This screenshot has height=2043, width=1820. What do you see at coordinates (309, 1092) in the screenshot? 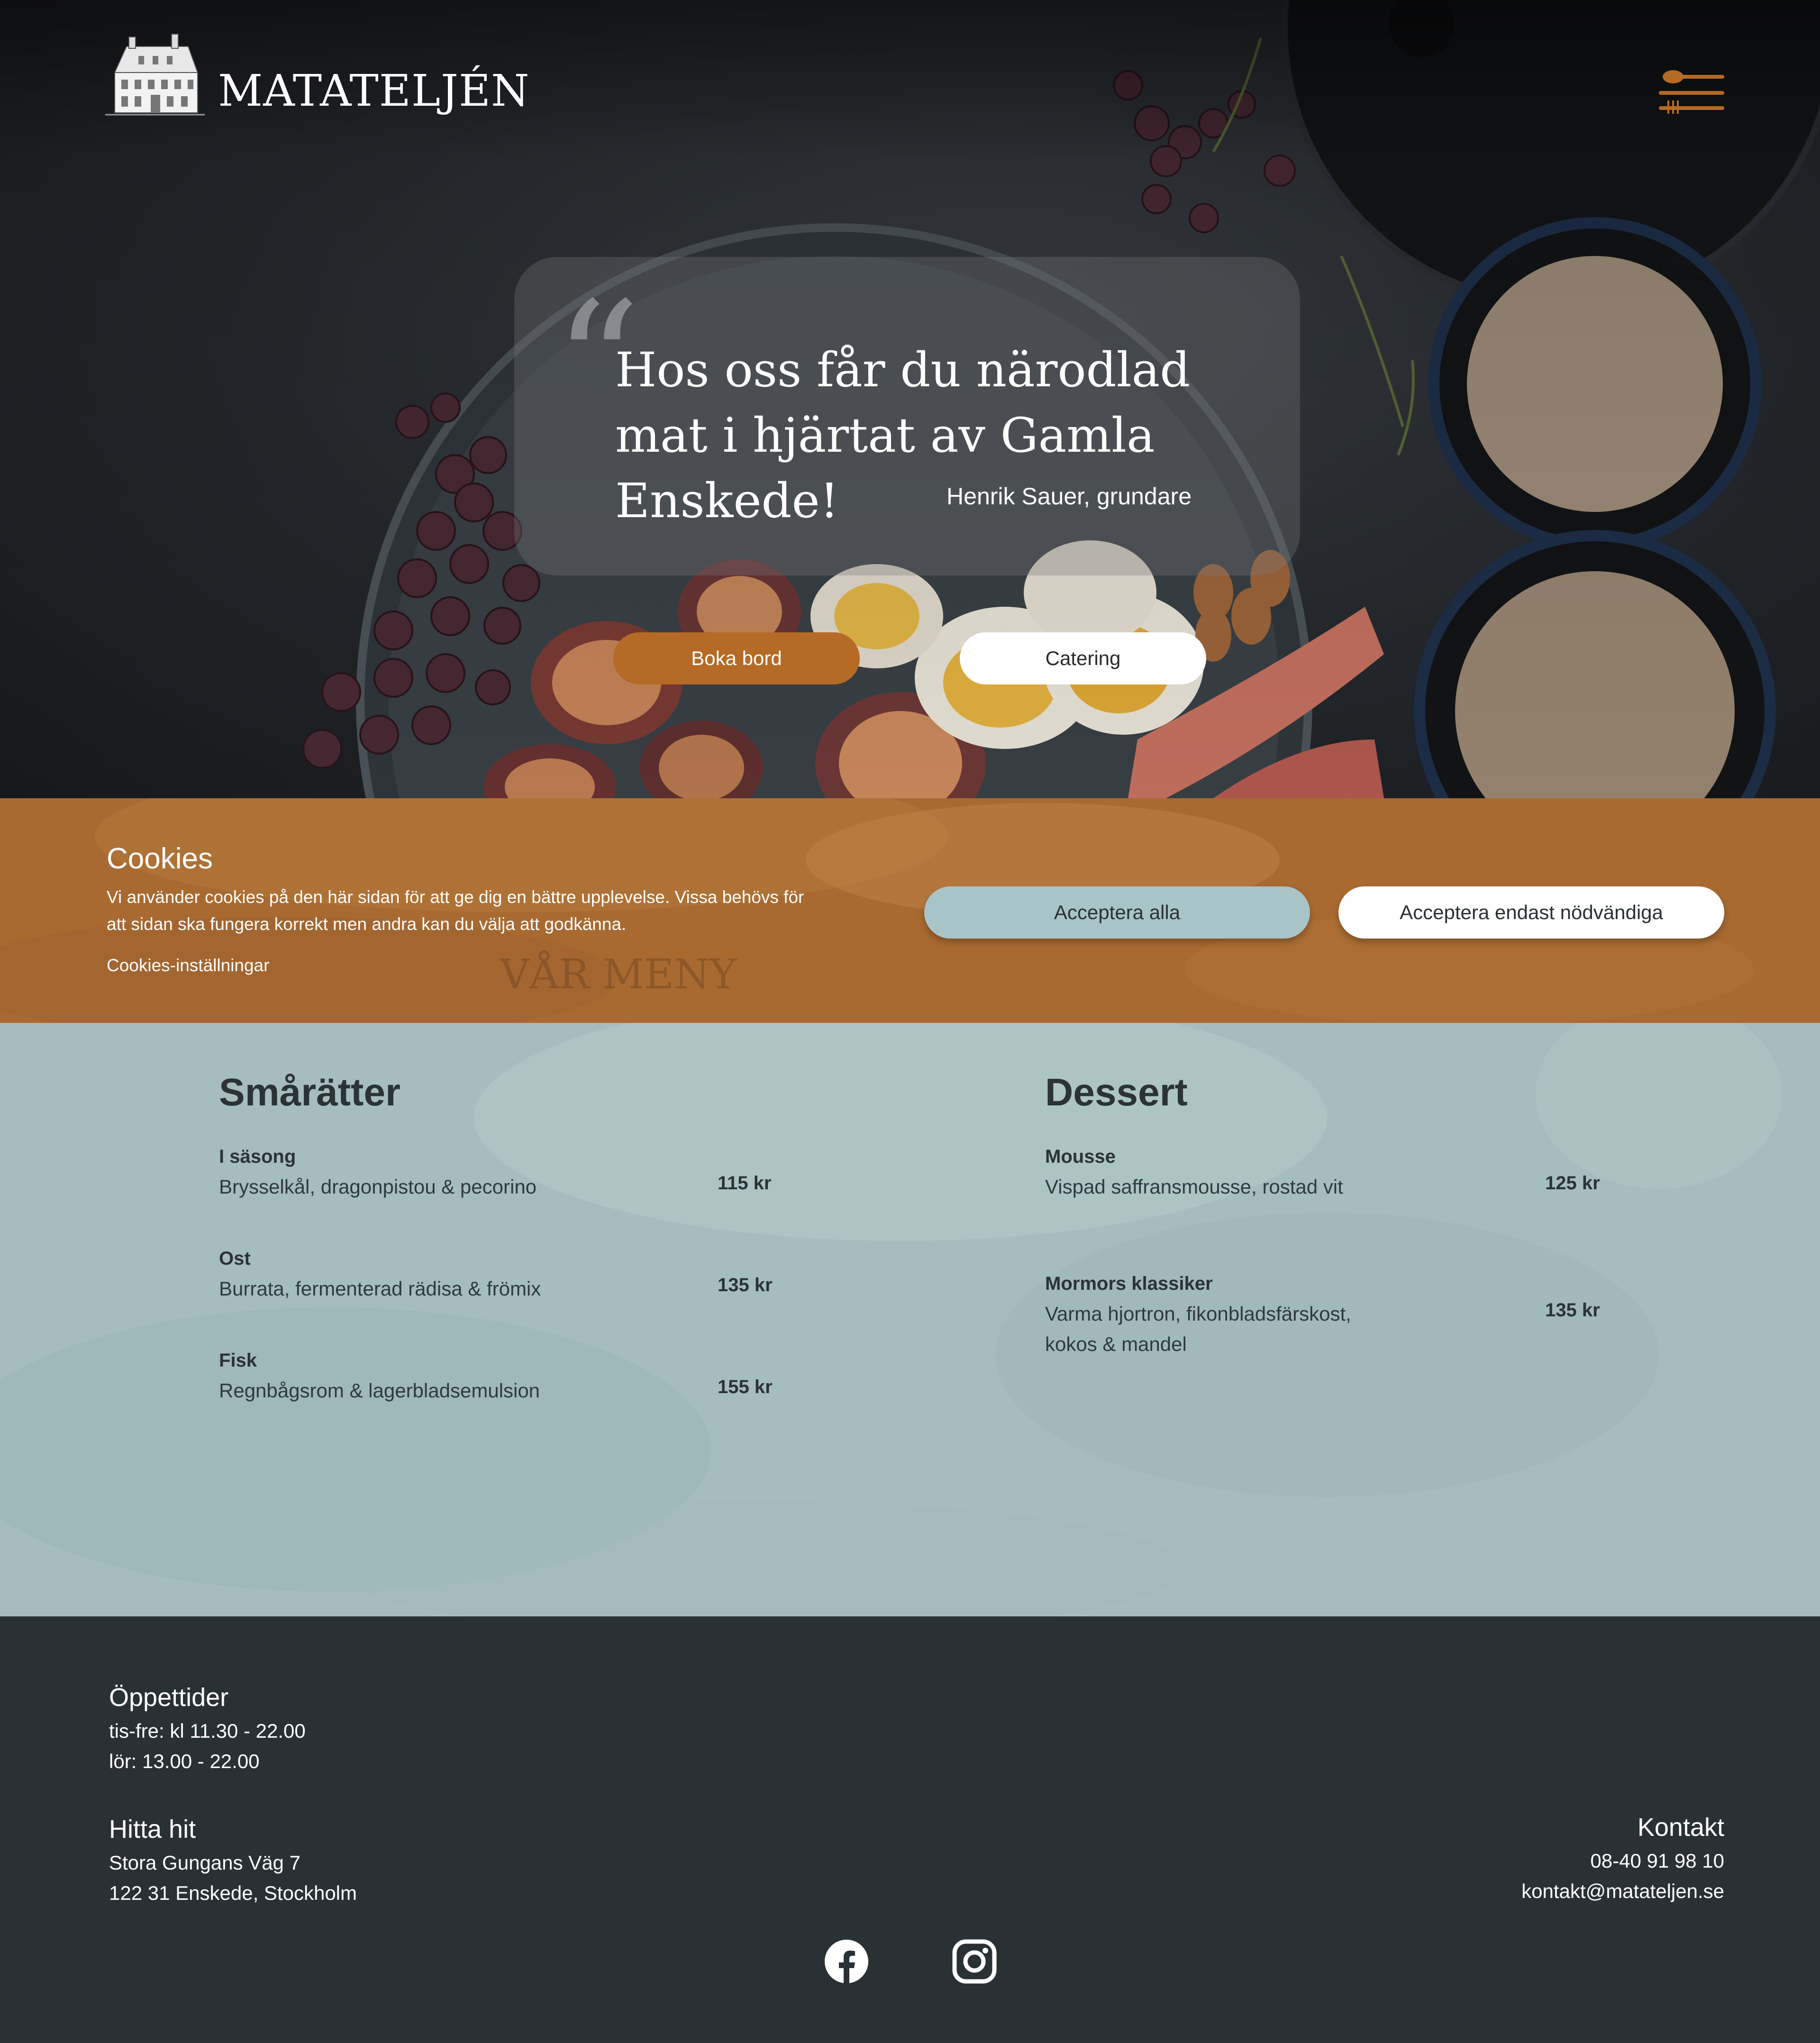
I see `small-dishes-heading: Smårätter` at bounding box center [309, 1092].